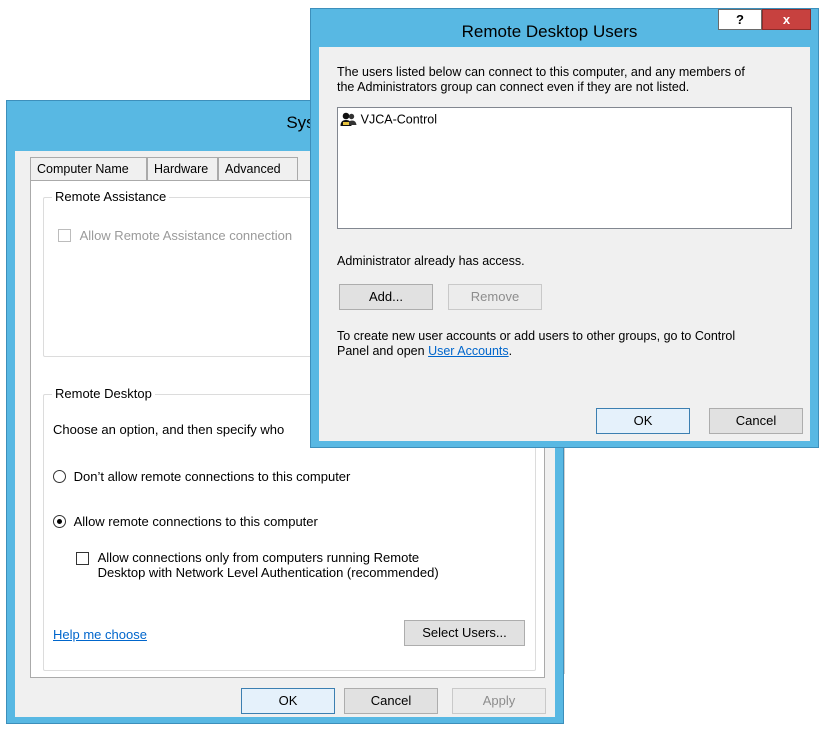 This screenshot has width=819, height=730. I want to click on list-item: VJCA-Control, so click(388, 119).